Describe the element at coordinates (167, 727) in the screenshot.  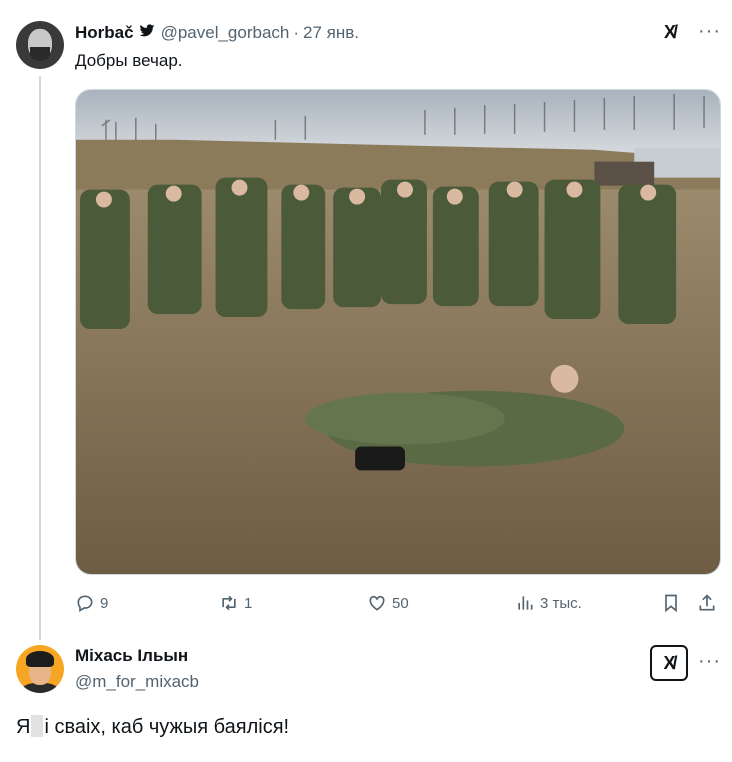
I see `tweet-text-end: і сваіх, каб чужыя баяліся!` at that location.